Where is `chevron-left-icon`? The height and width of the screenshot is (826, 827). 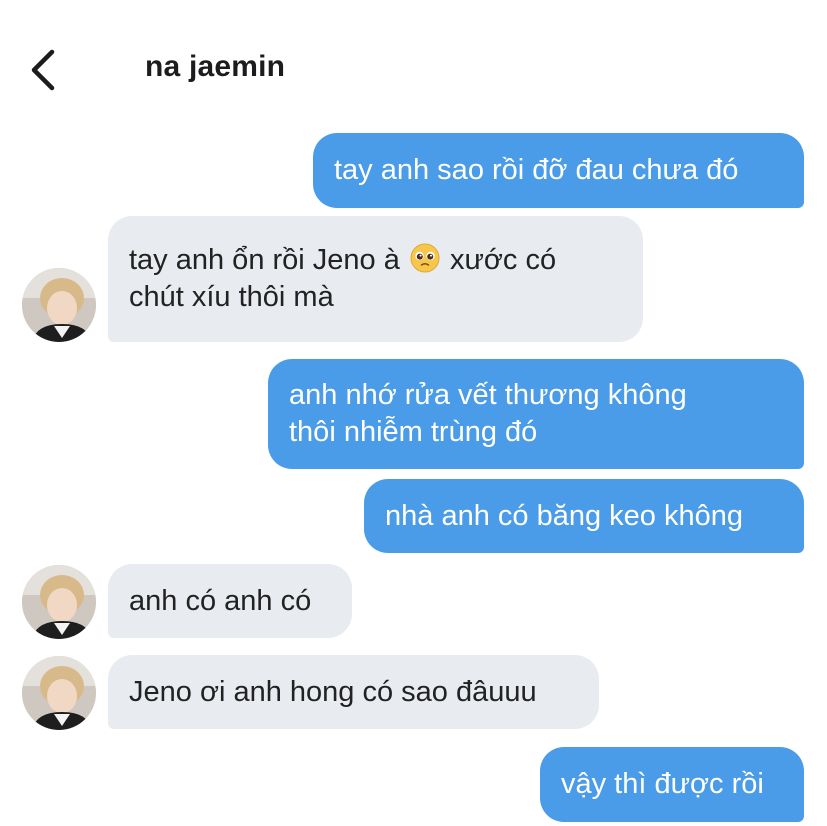 chevron-left-icon is located at coordinates (43, 70).